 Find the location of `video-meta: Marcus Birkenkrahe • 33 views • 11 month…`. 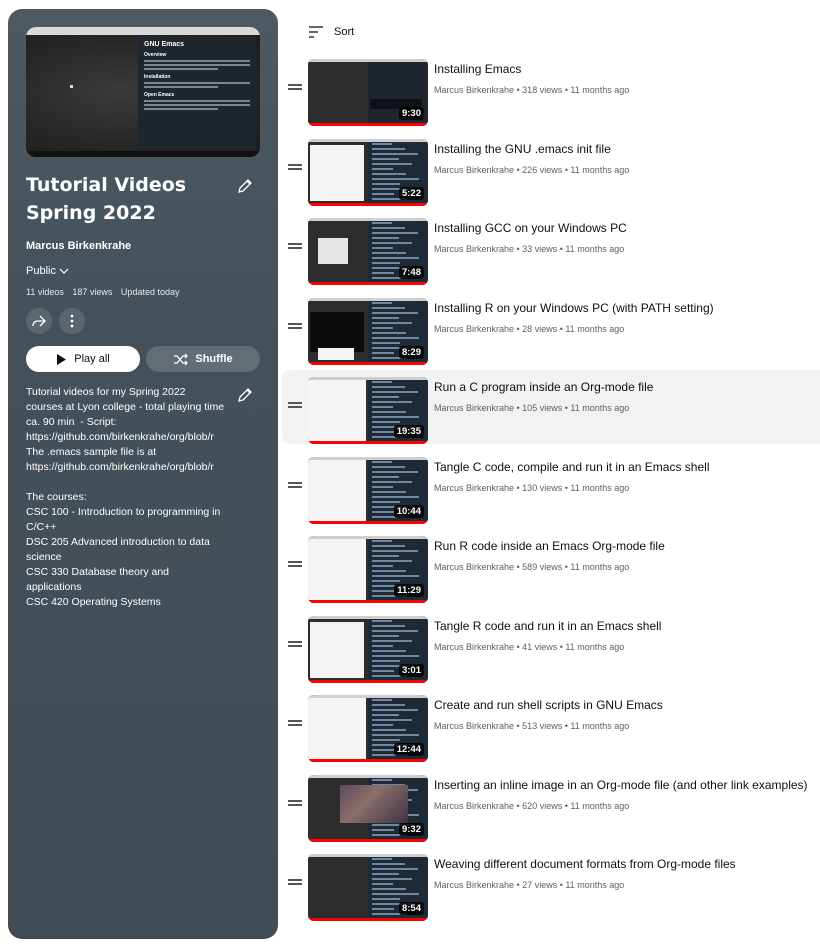

video-meta: Marcus Birkenkrahe • 33 views • 11 month… is located at coordinates (529, 249).